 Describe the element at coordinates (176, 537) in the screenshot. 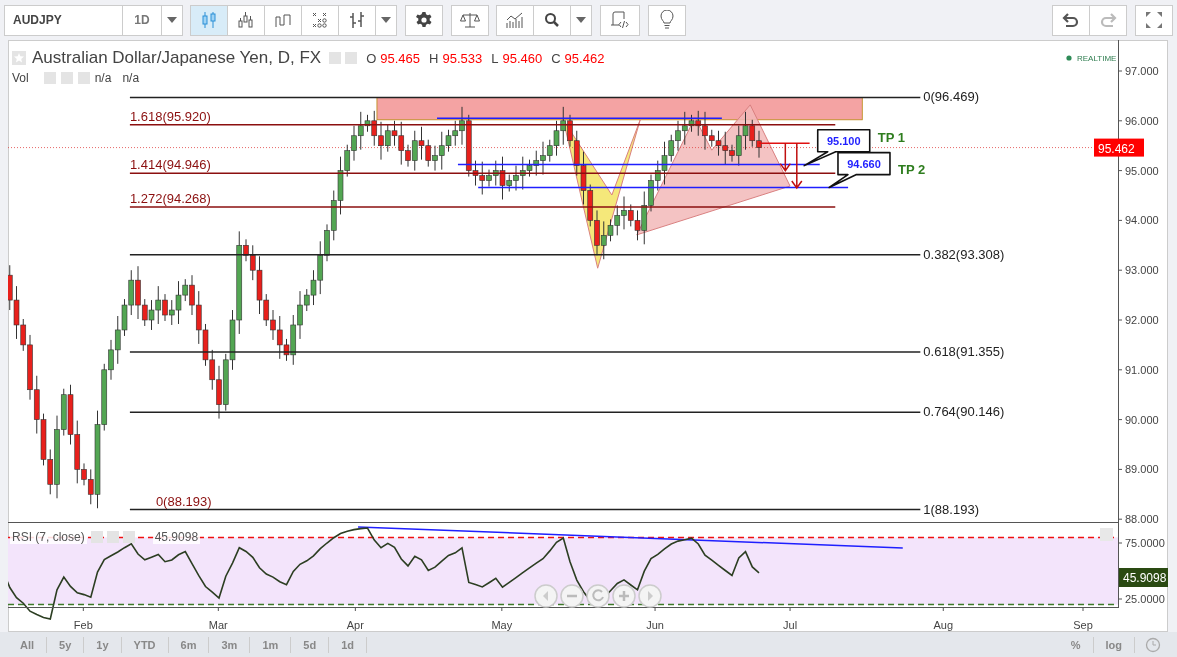

I see `rsi-value: 45.9098` at that location.